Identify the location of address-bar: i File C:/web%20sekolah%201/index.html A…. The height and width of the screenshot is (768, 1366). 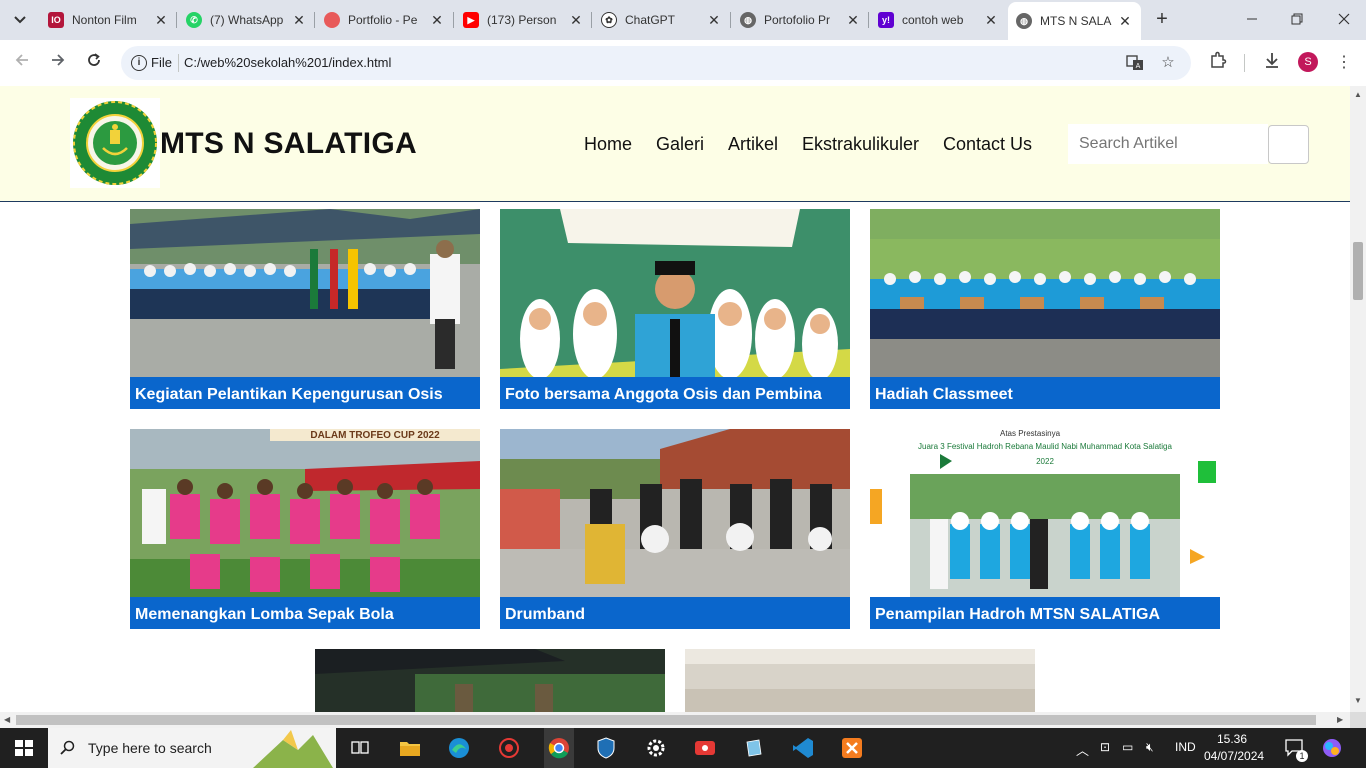
(656, 63).